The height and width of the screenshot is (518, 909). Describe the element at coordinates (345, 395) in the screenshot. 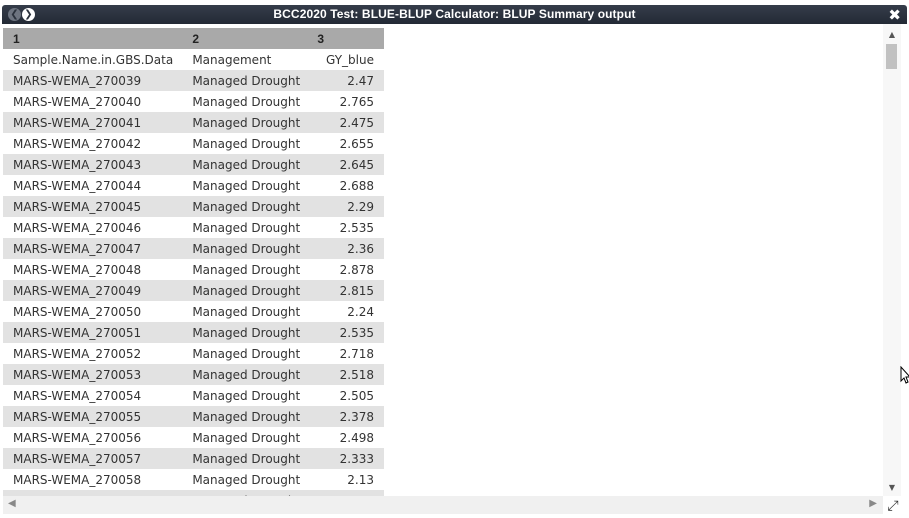

I see `table-cell: 2.505` at that location.